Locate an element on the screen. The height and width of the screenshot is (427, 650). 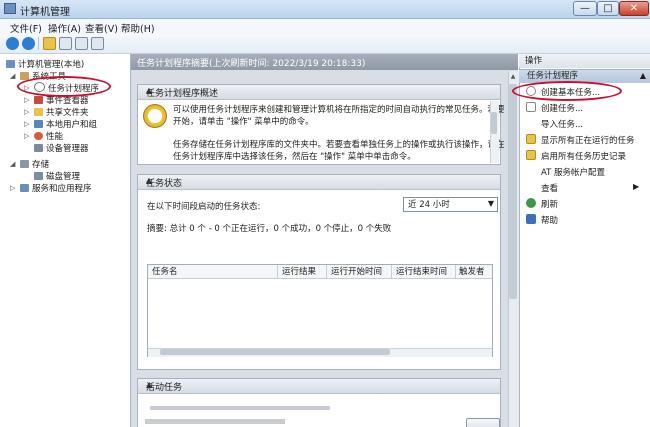
tree-storage: 存储 is located at coordinates (34, 164).